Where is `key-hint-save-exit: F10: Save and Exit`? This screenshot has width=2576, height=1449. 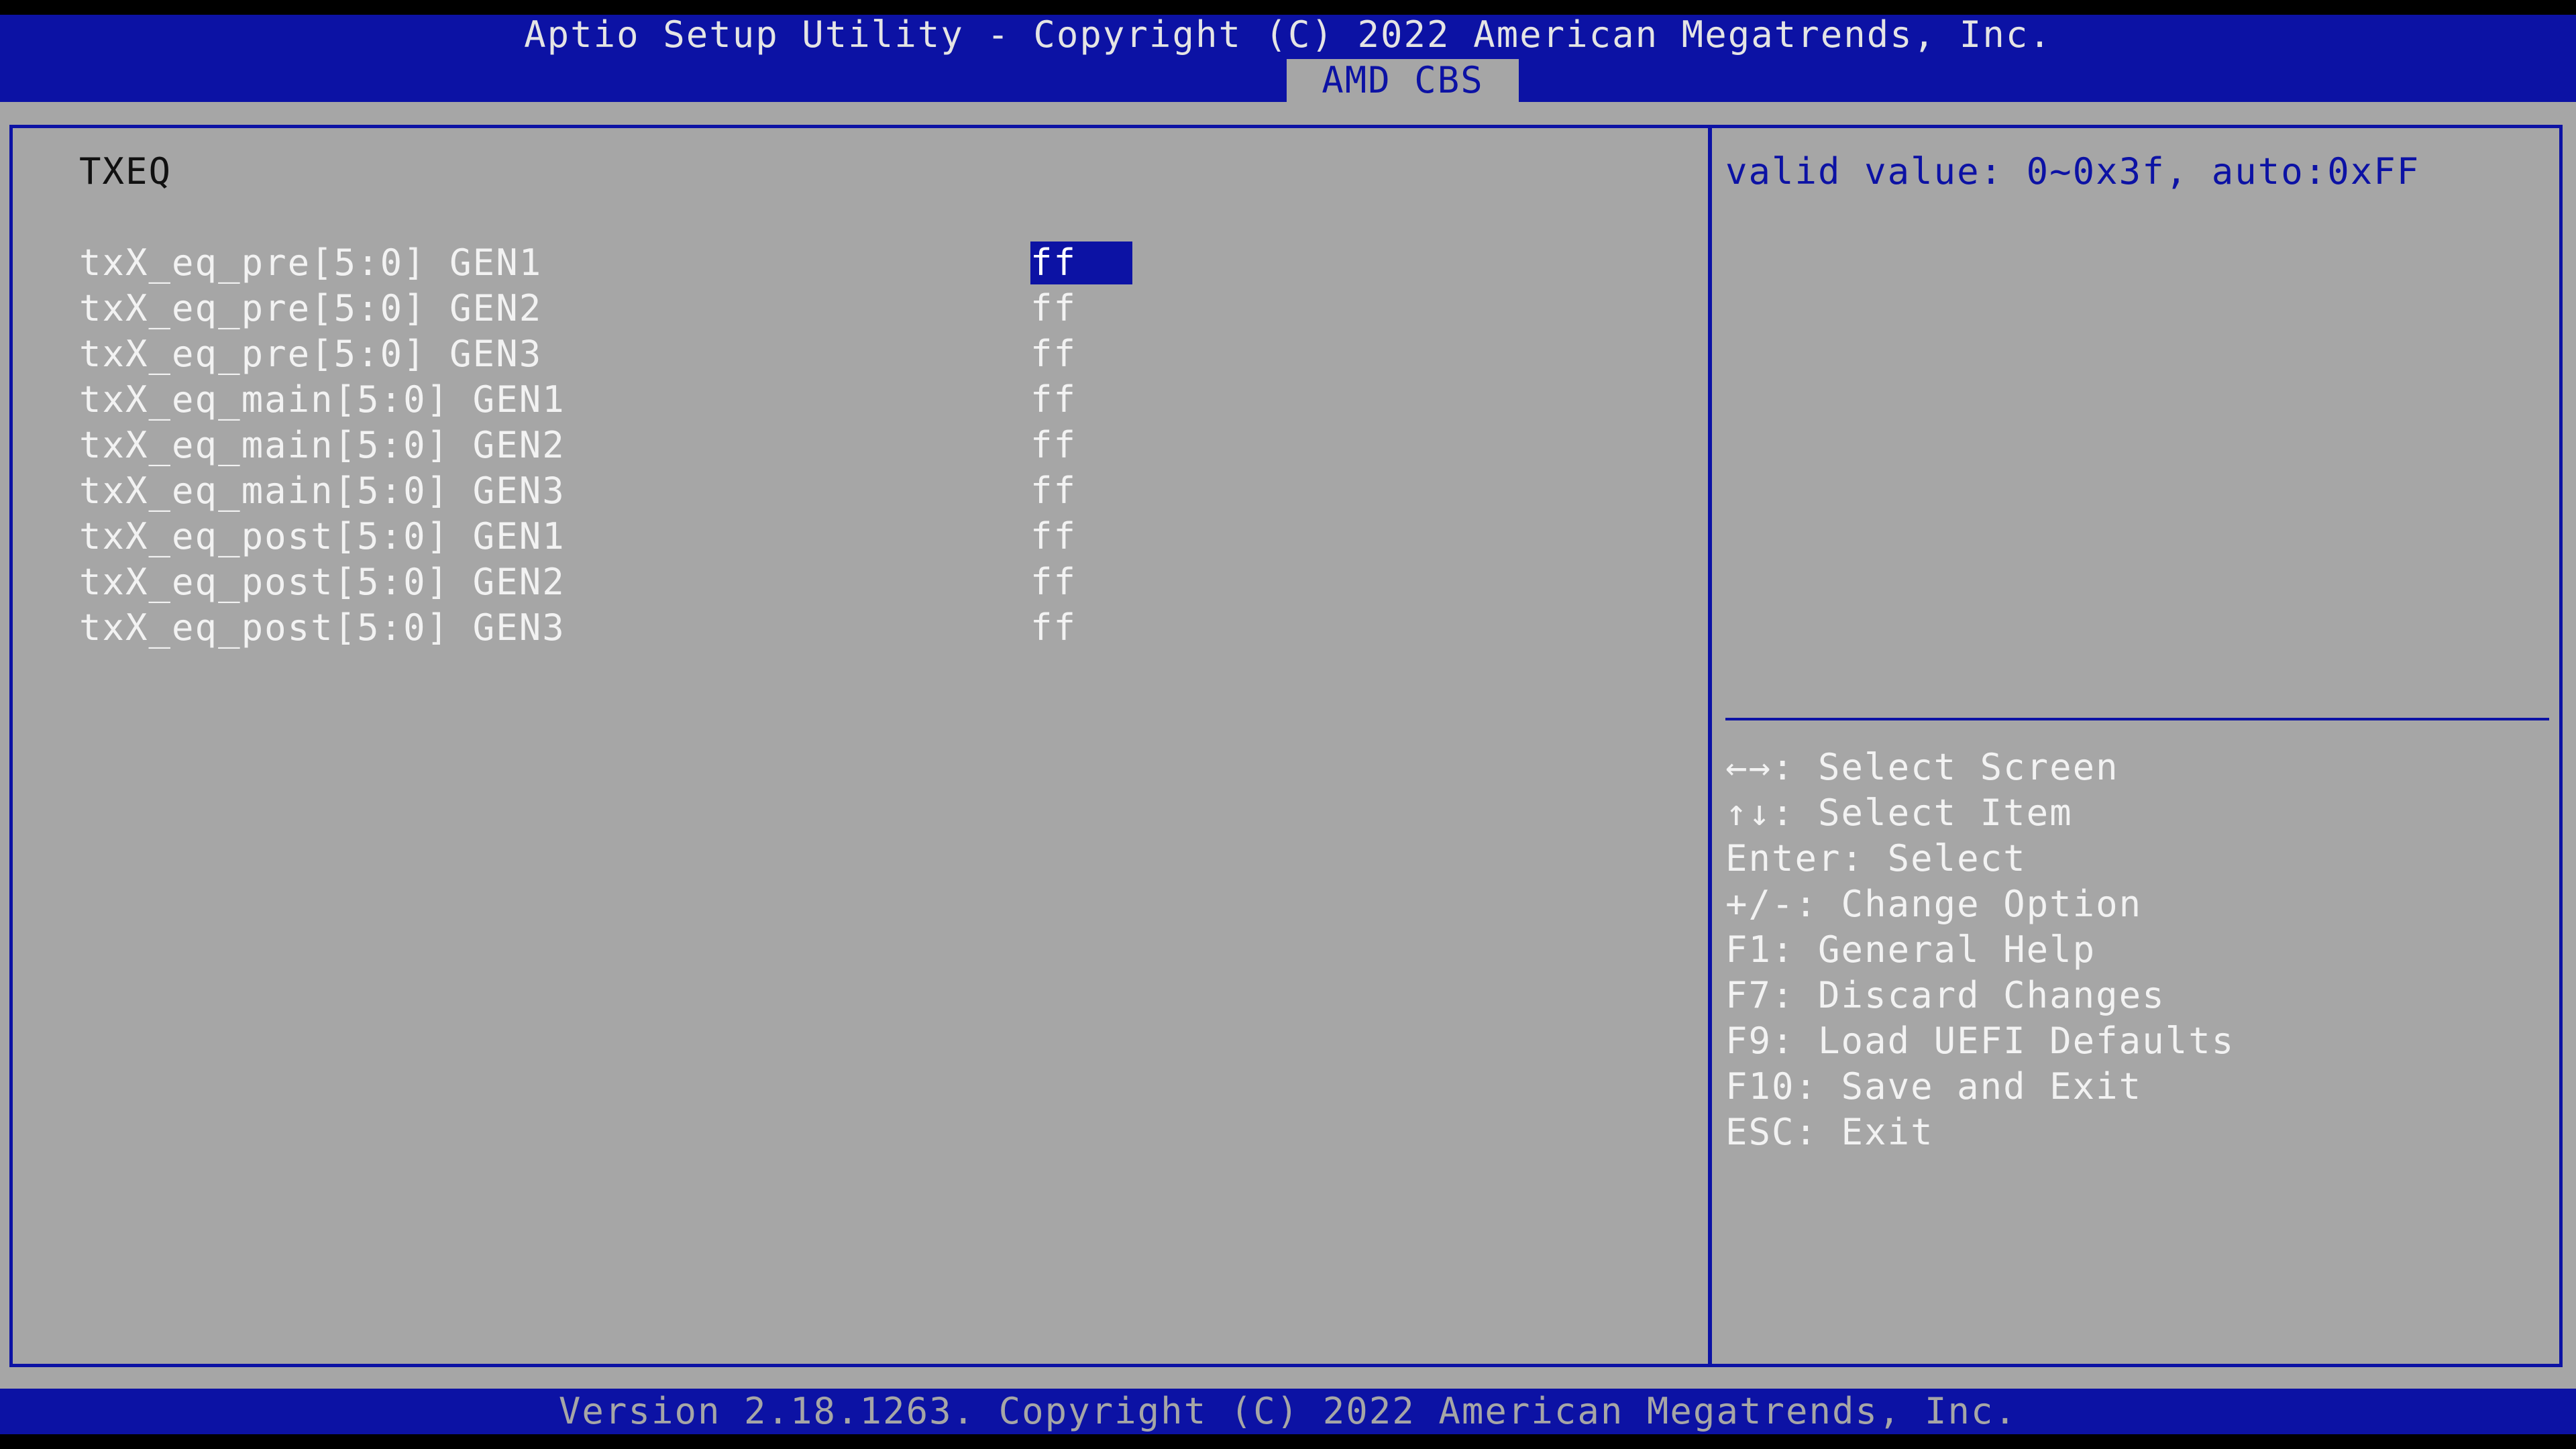 key-hint-save-exit: F10: Save and Exit is located at coordinates (1934, 1086).